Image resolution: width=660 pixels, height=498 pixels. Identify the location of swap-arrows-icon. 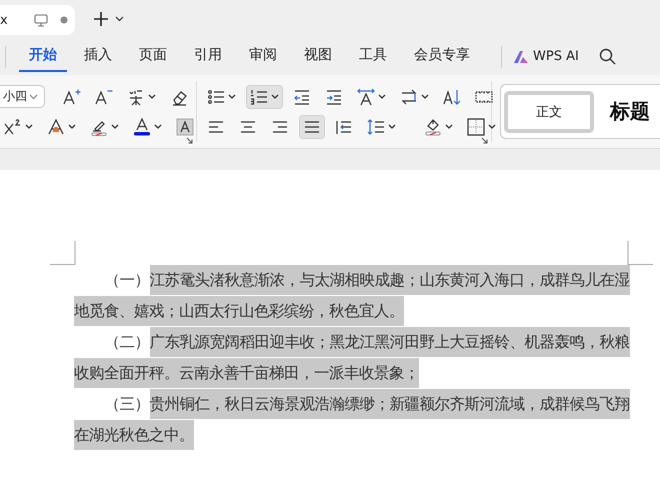
(409, 97).